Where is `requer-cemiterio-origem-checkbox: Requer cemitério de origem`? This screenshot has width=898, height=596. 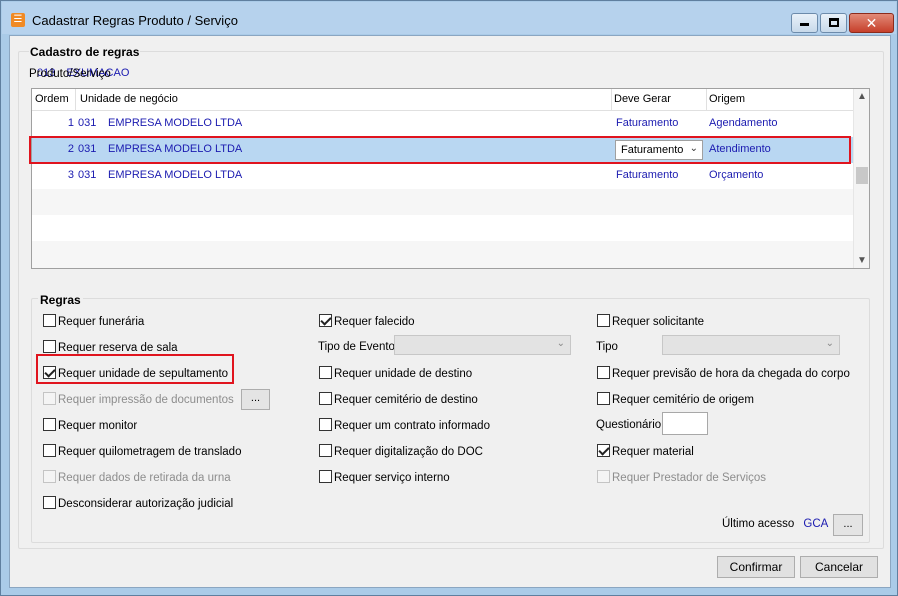 requer-cemiterio-origem-checkbox: Requer cemitério de origem is located at coordinates (675, 399).